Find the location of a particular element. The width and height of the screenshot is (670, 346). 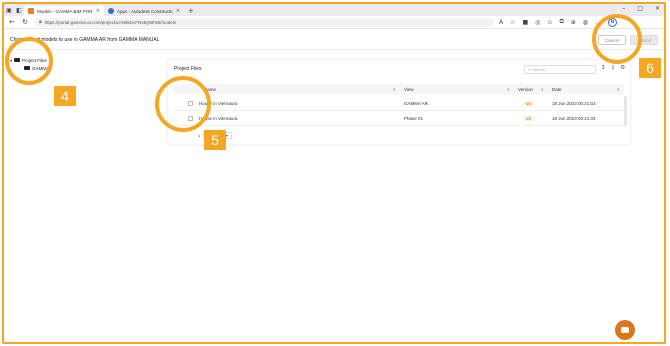

column-version: Version ⇕ is located at coordinates (531, 89).